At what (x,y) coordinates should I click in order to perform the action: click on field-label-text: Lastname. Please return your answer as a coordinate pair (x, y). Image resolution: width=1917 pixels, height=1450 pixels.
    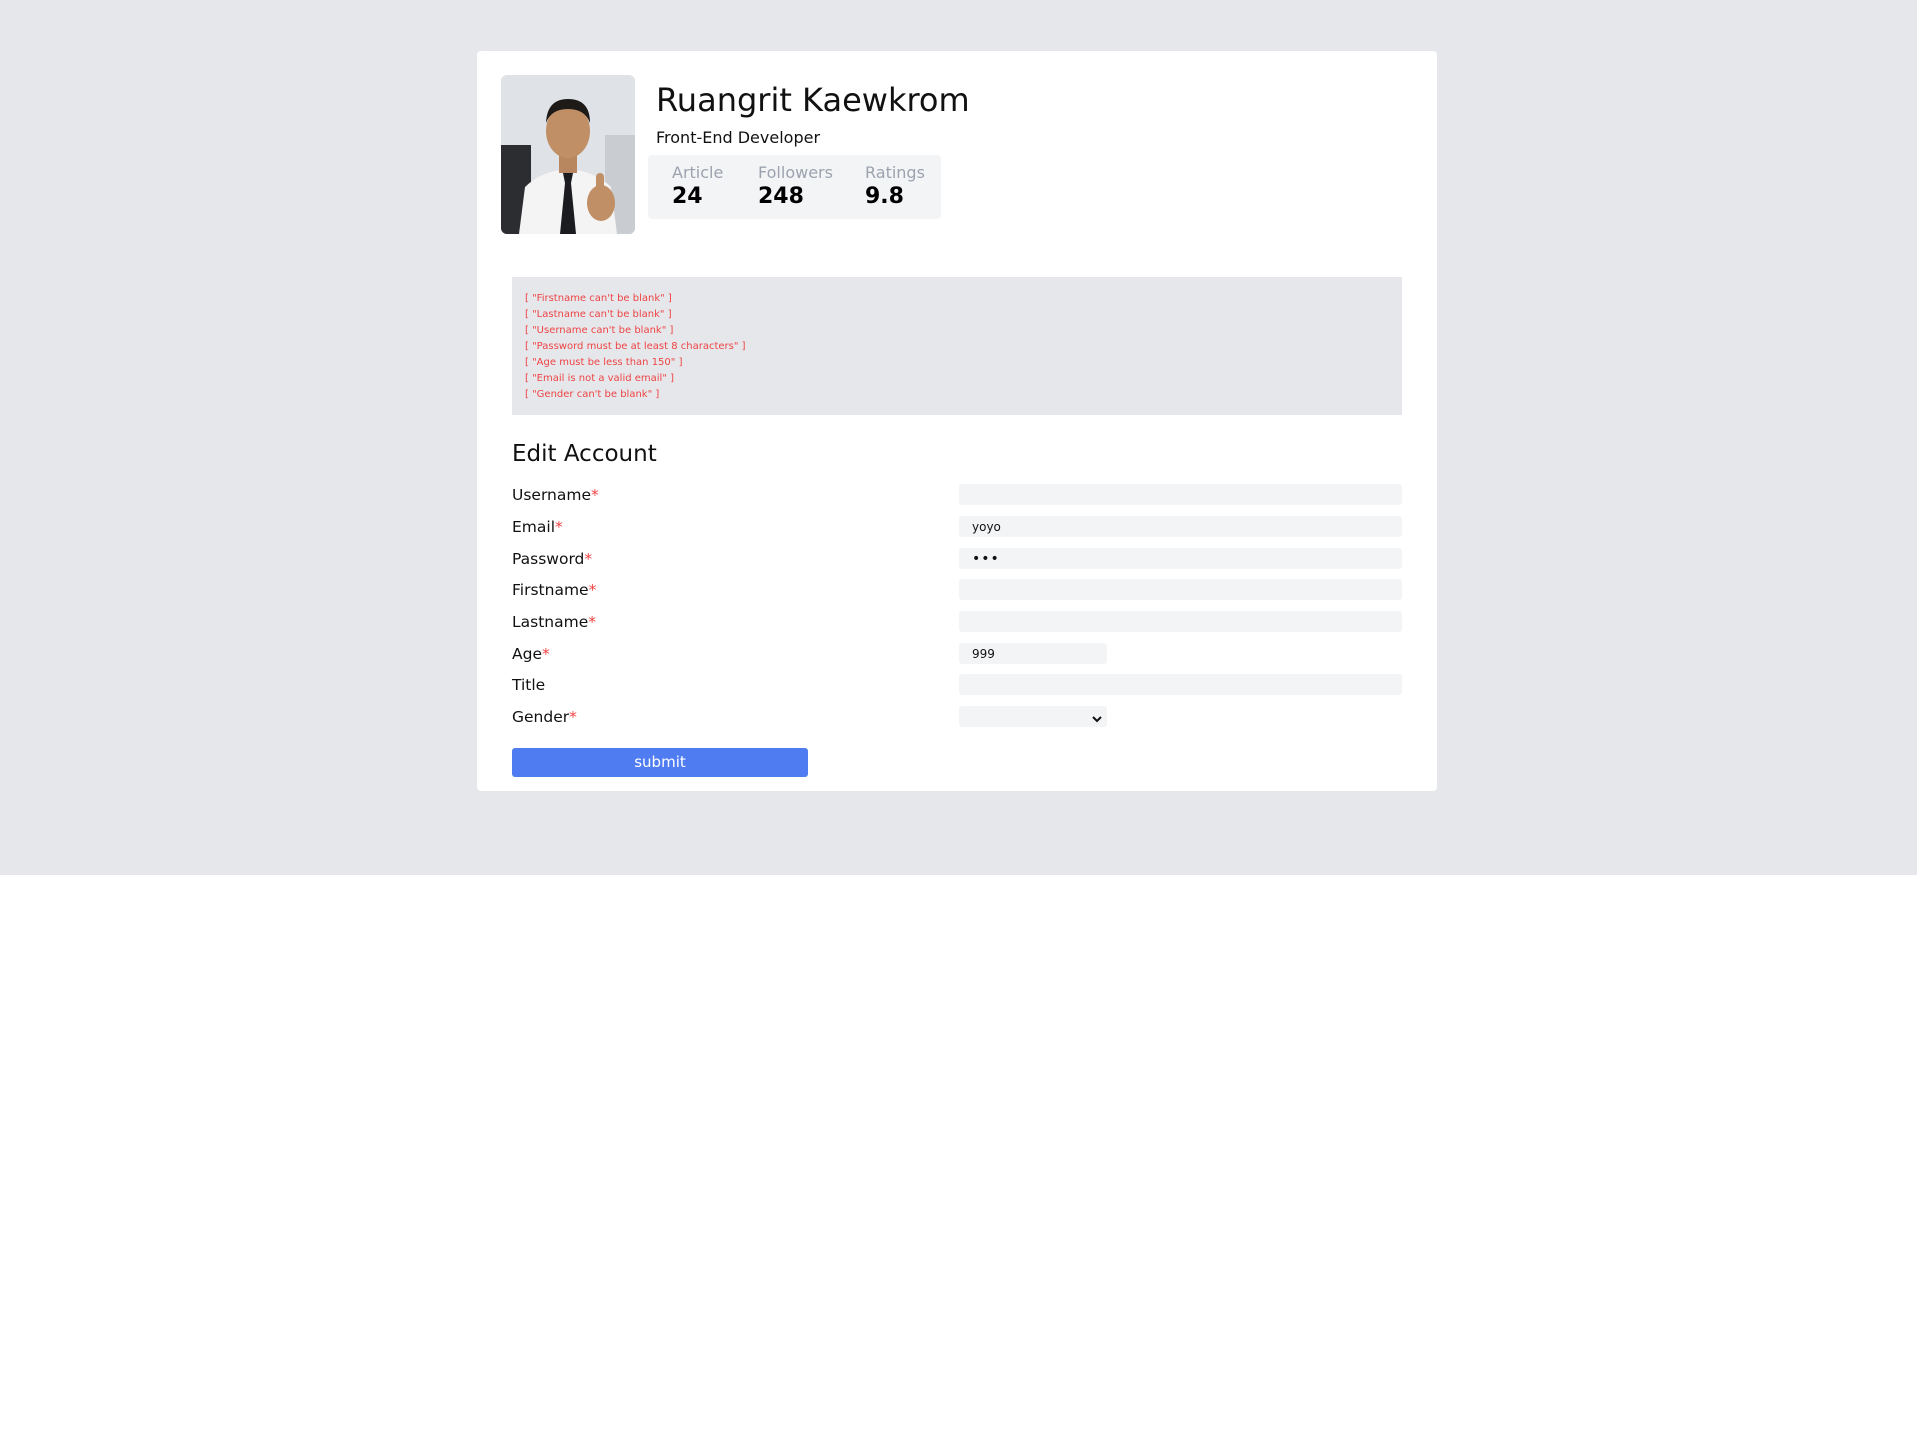
    Looking at the image, I should click on (550, 622).